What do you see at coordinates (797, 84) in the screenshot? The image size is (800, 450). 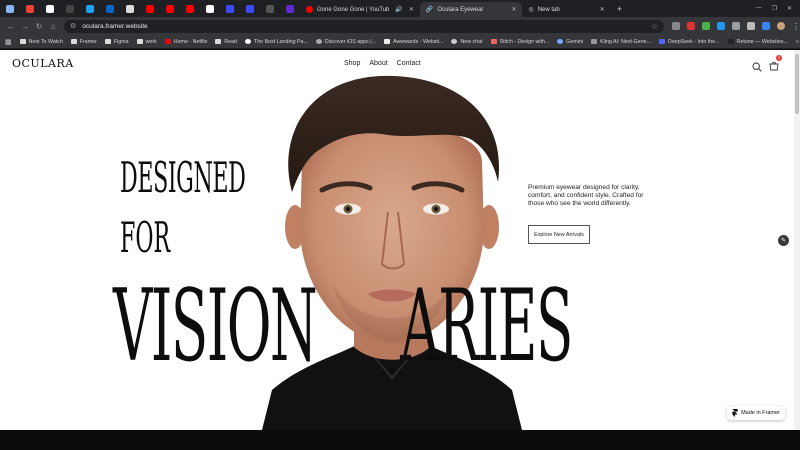 I see `scrollbar-thumb` at bounding box center [797, 84].